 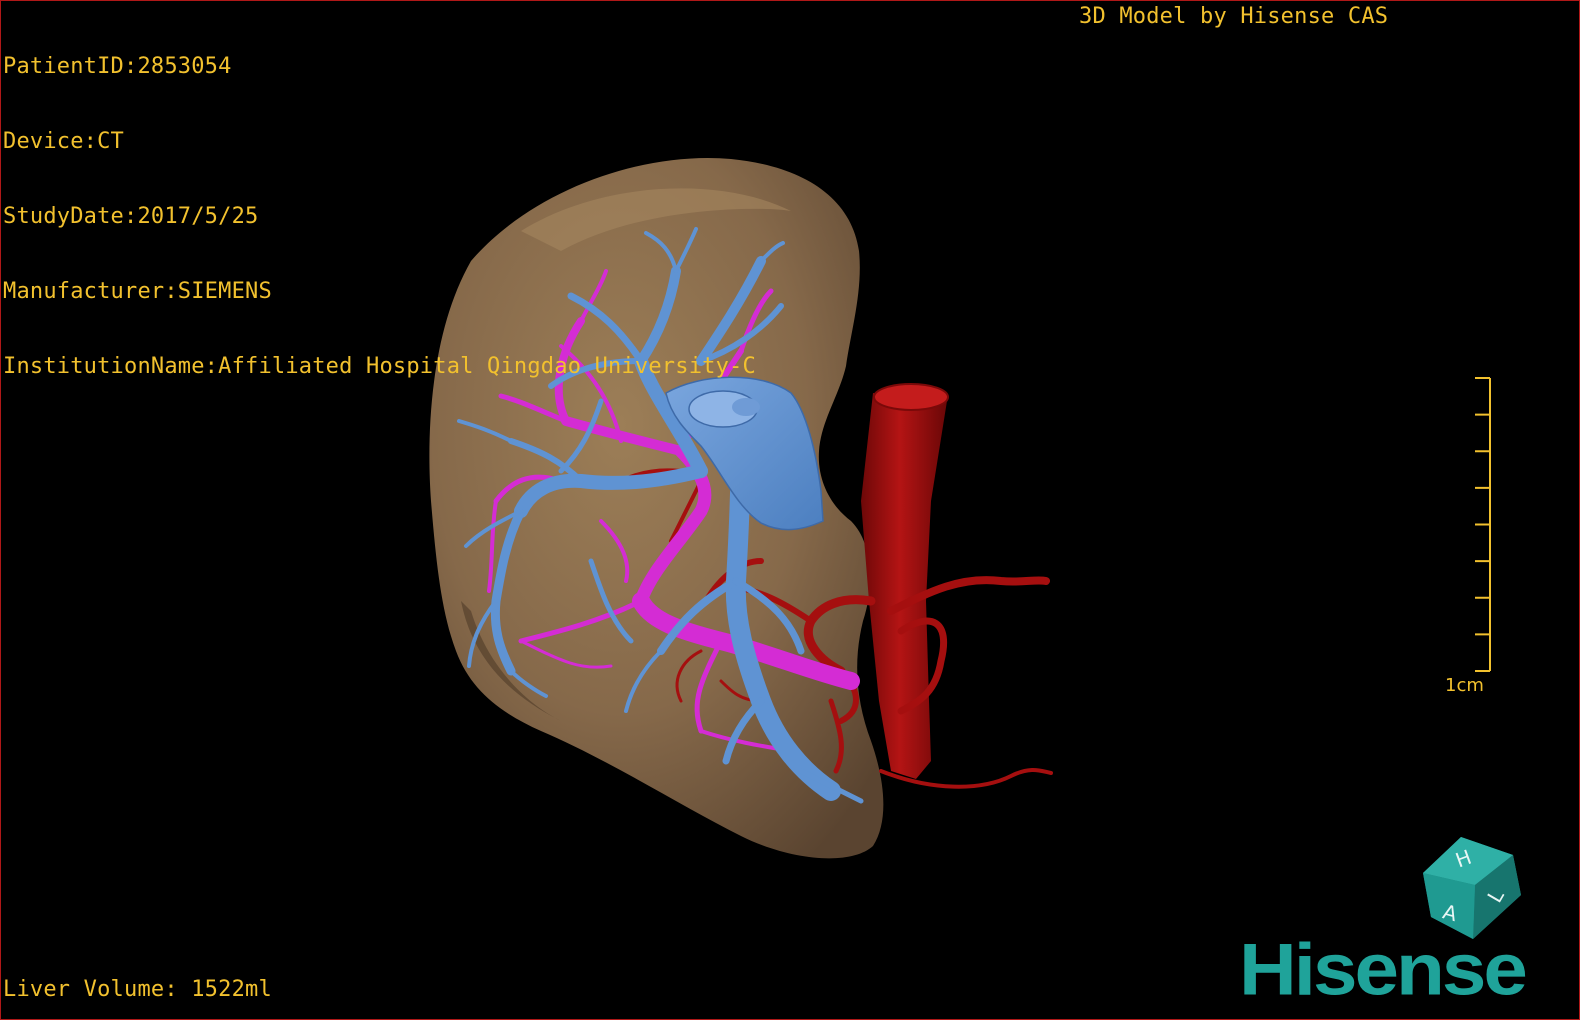 I want to click on aorta-model, so click(x=905, y=581).